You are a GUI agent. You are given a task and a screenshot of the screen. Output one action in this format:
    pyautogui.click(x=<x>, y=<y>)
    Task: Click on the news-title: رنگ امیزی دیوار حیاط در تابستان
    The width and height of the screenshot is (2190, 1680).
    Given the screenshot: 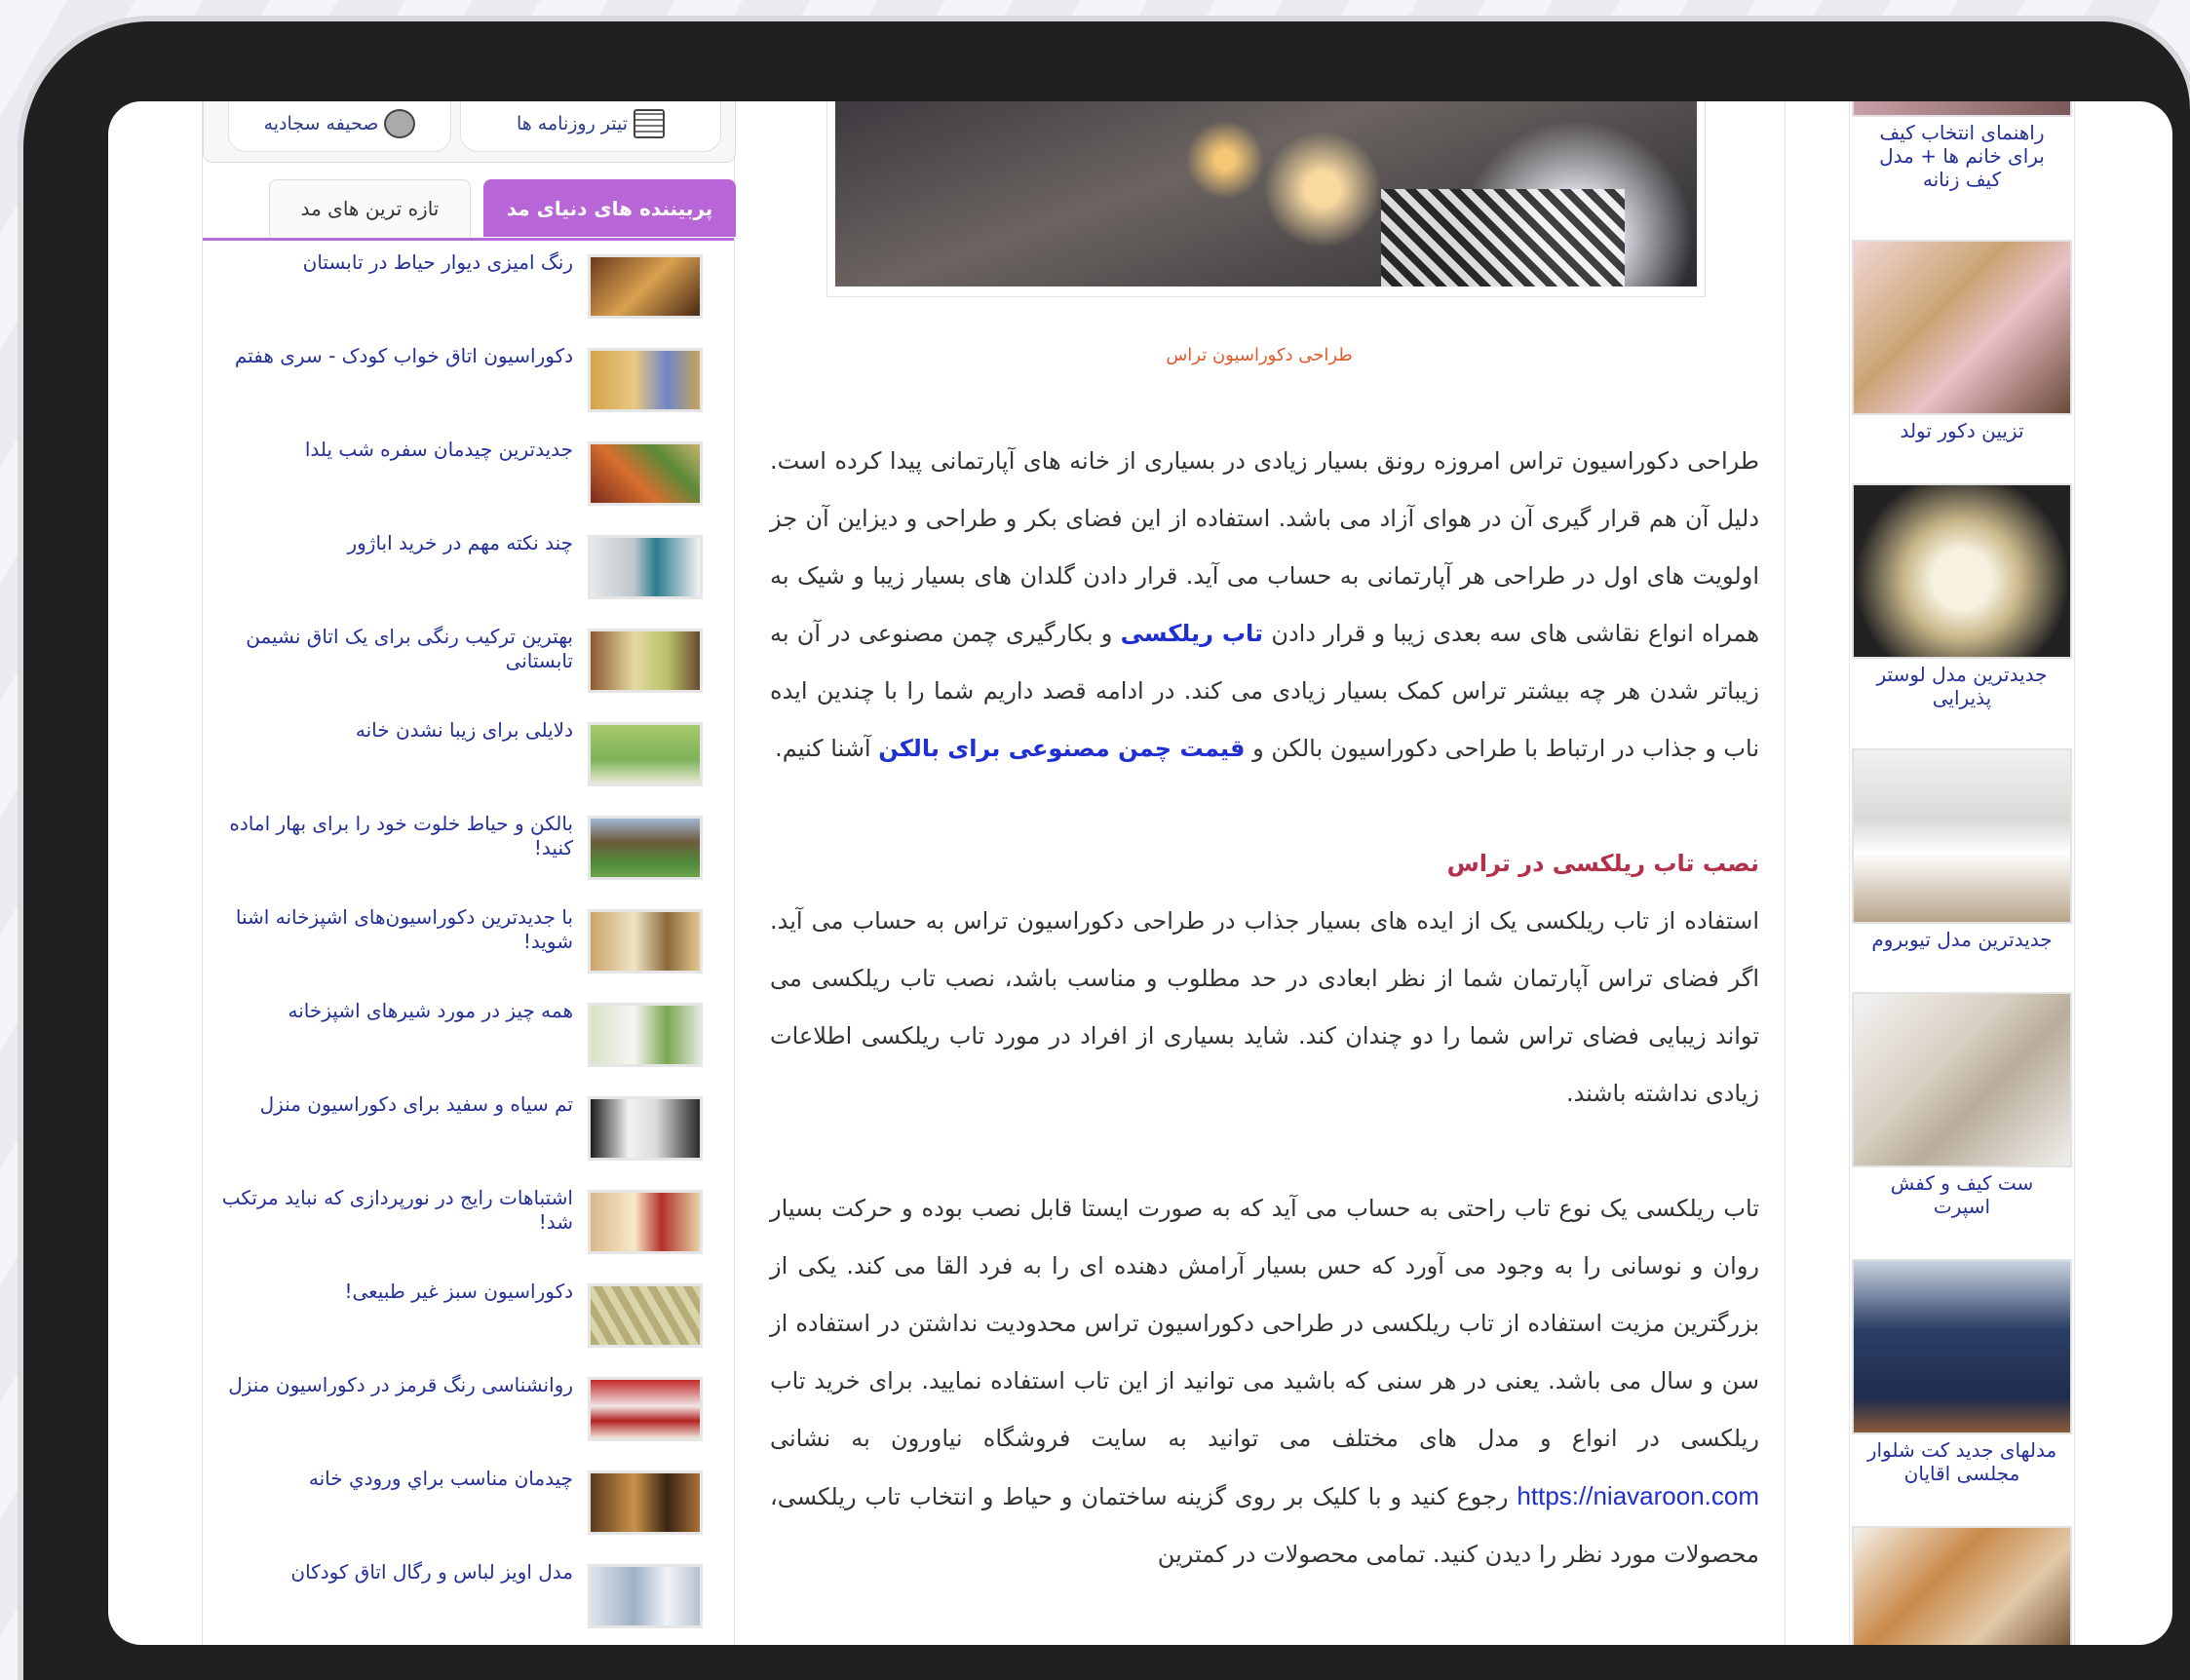 What is the action you would take?
    pyautogui.click(x=393, y=262)
    